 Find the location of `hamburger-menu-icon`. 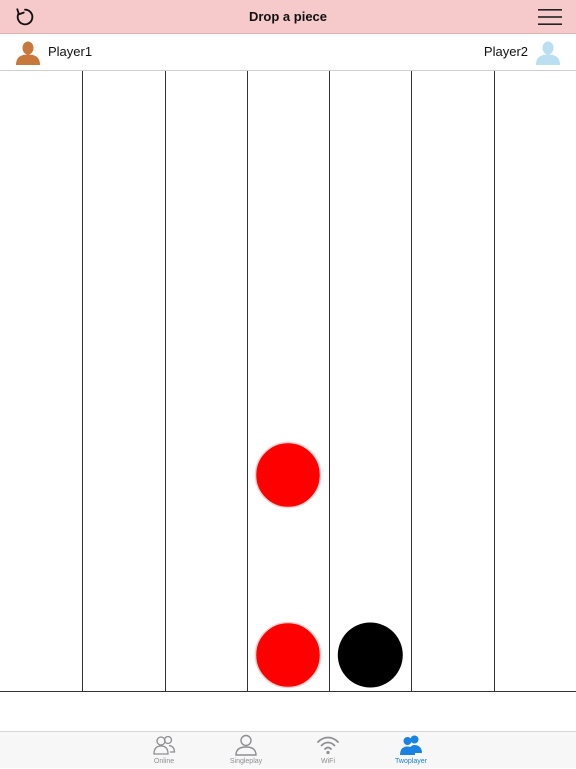

hamburger-menu-icon is located at coordinates (550, 17).